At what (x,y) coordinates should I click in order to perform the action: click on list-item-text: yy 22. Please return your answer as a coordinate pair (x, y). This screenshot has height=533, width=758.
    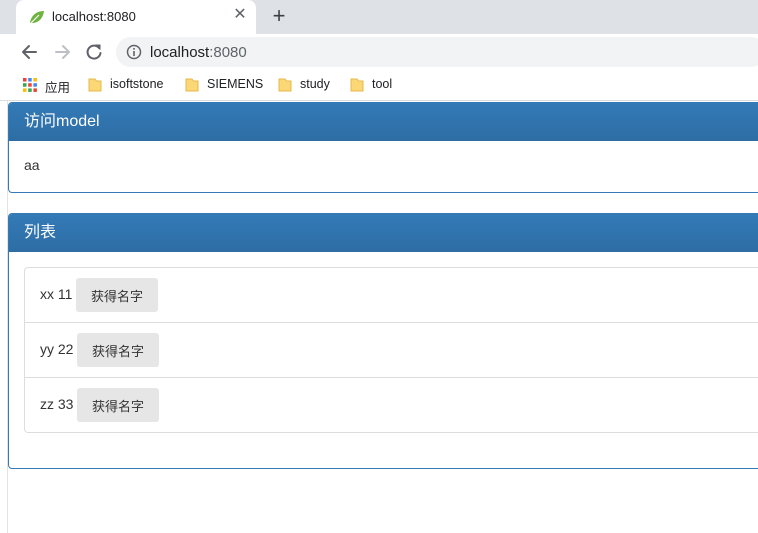
    Looking at the image, I should click on (57, 349).